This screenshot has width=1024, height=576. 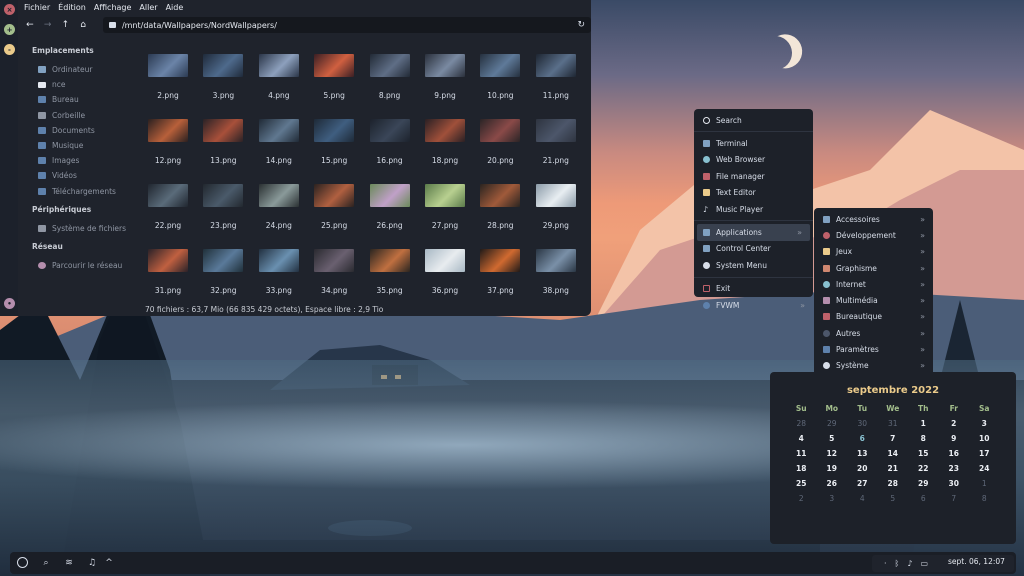 I want to click on file-item: 12.png, so click(x=168, y=142).